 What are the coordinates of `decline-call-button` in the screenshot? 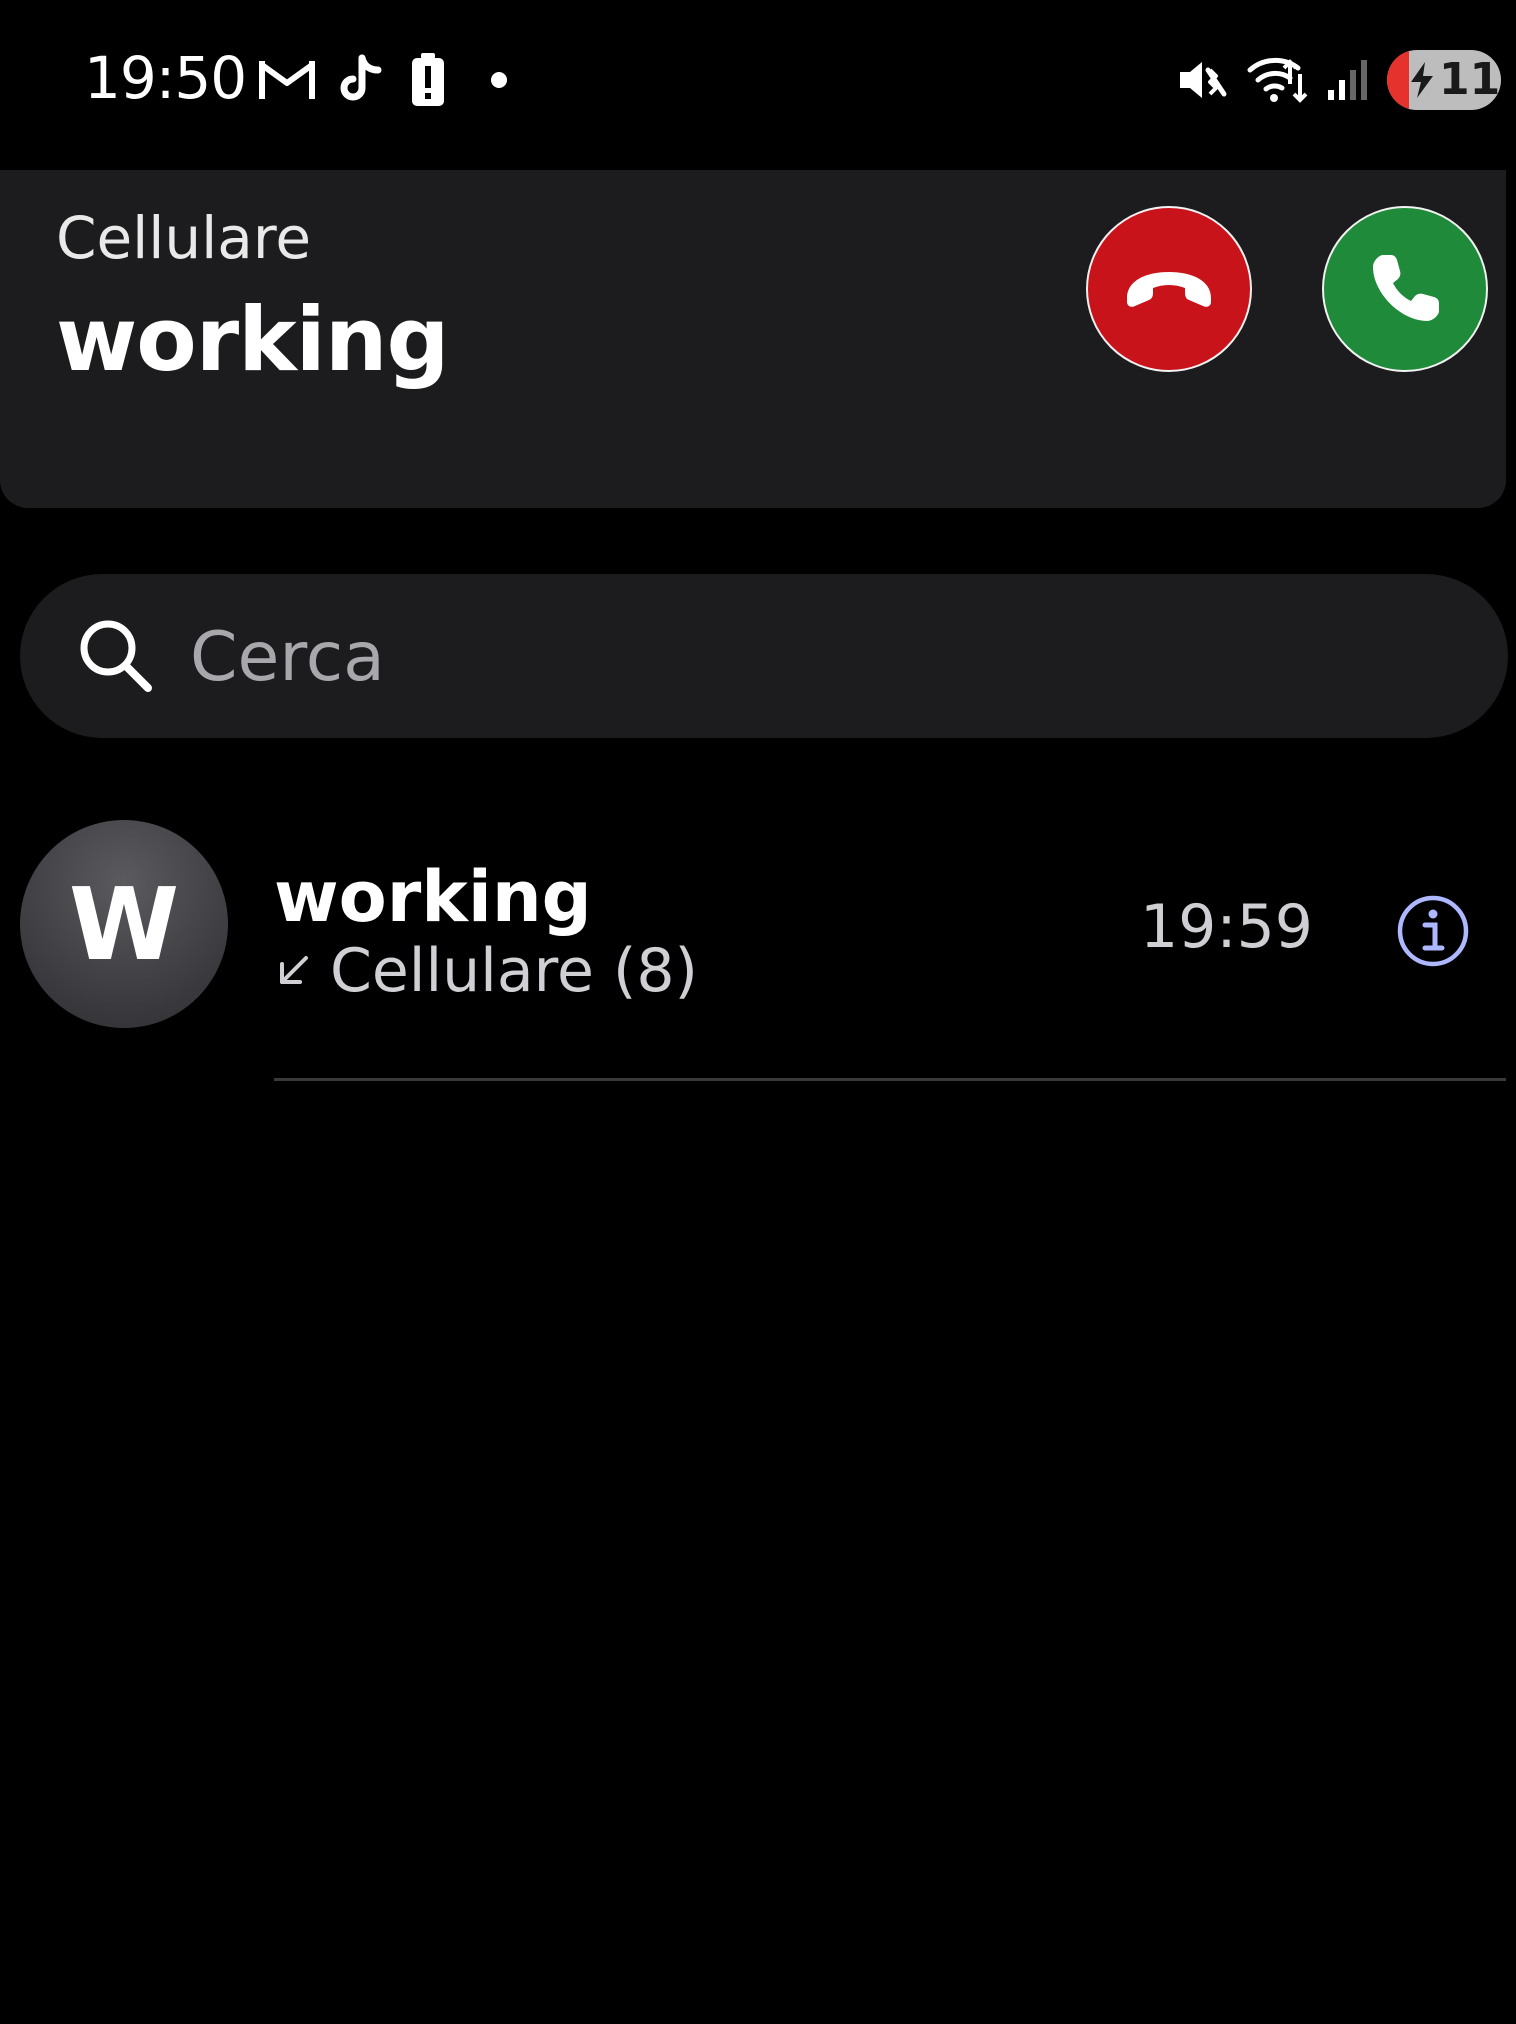 It's located at (1169, 289).